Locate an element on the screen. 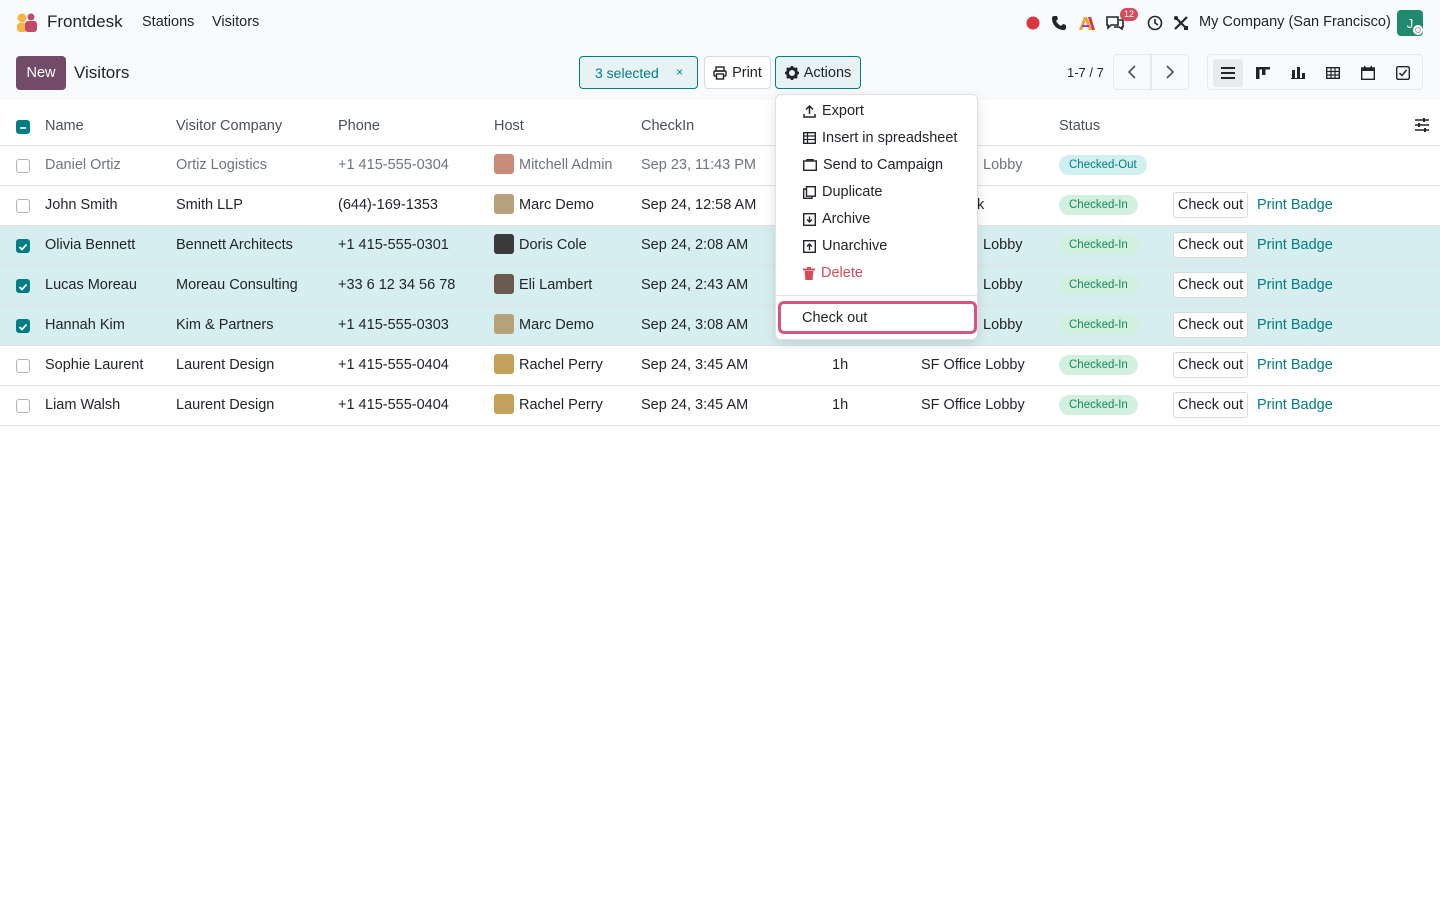 This screenshot has height=900, width=1440. menu-item-label: Duplicate is located at coordinates (852, 192).